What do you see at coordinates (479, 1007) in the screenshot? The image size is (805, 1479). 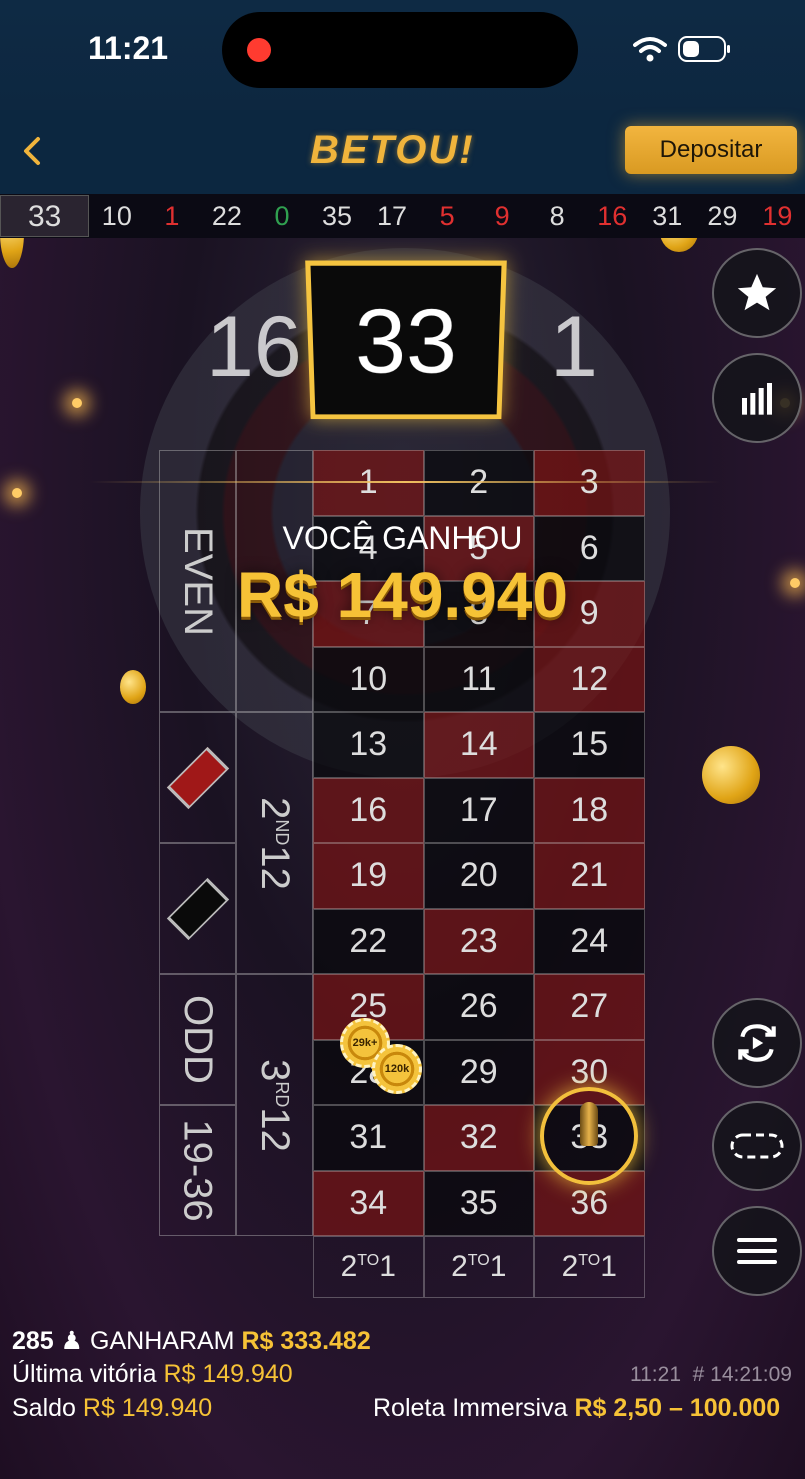 I see `number-cell: 26` at bounding box center [479, 1007].